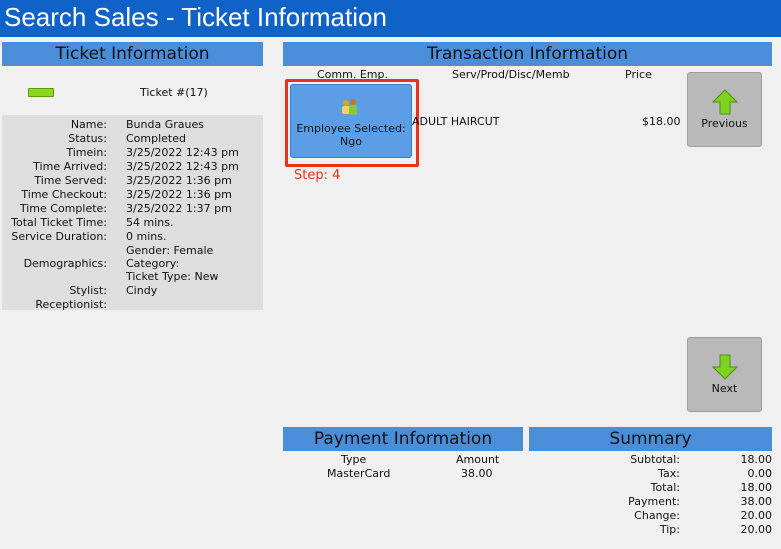  I want to click on stylist-label: Stylist:, so click(88, 290).